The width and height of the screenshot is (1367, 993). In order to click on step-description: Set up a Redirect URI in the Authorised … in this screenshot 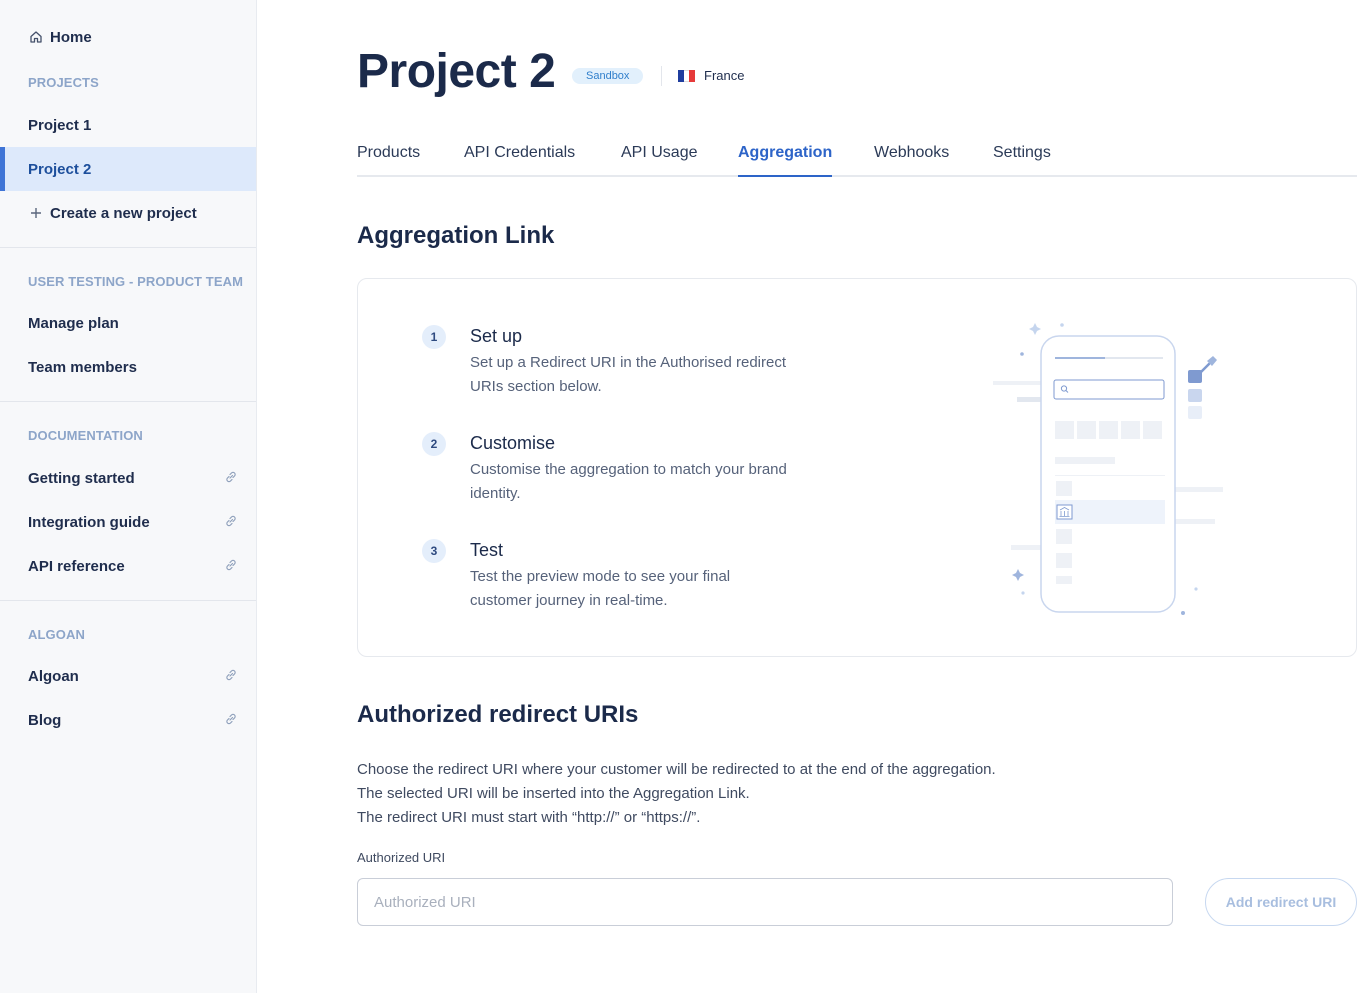, I will do `click(628, 374)`.